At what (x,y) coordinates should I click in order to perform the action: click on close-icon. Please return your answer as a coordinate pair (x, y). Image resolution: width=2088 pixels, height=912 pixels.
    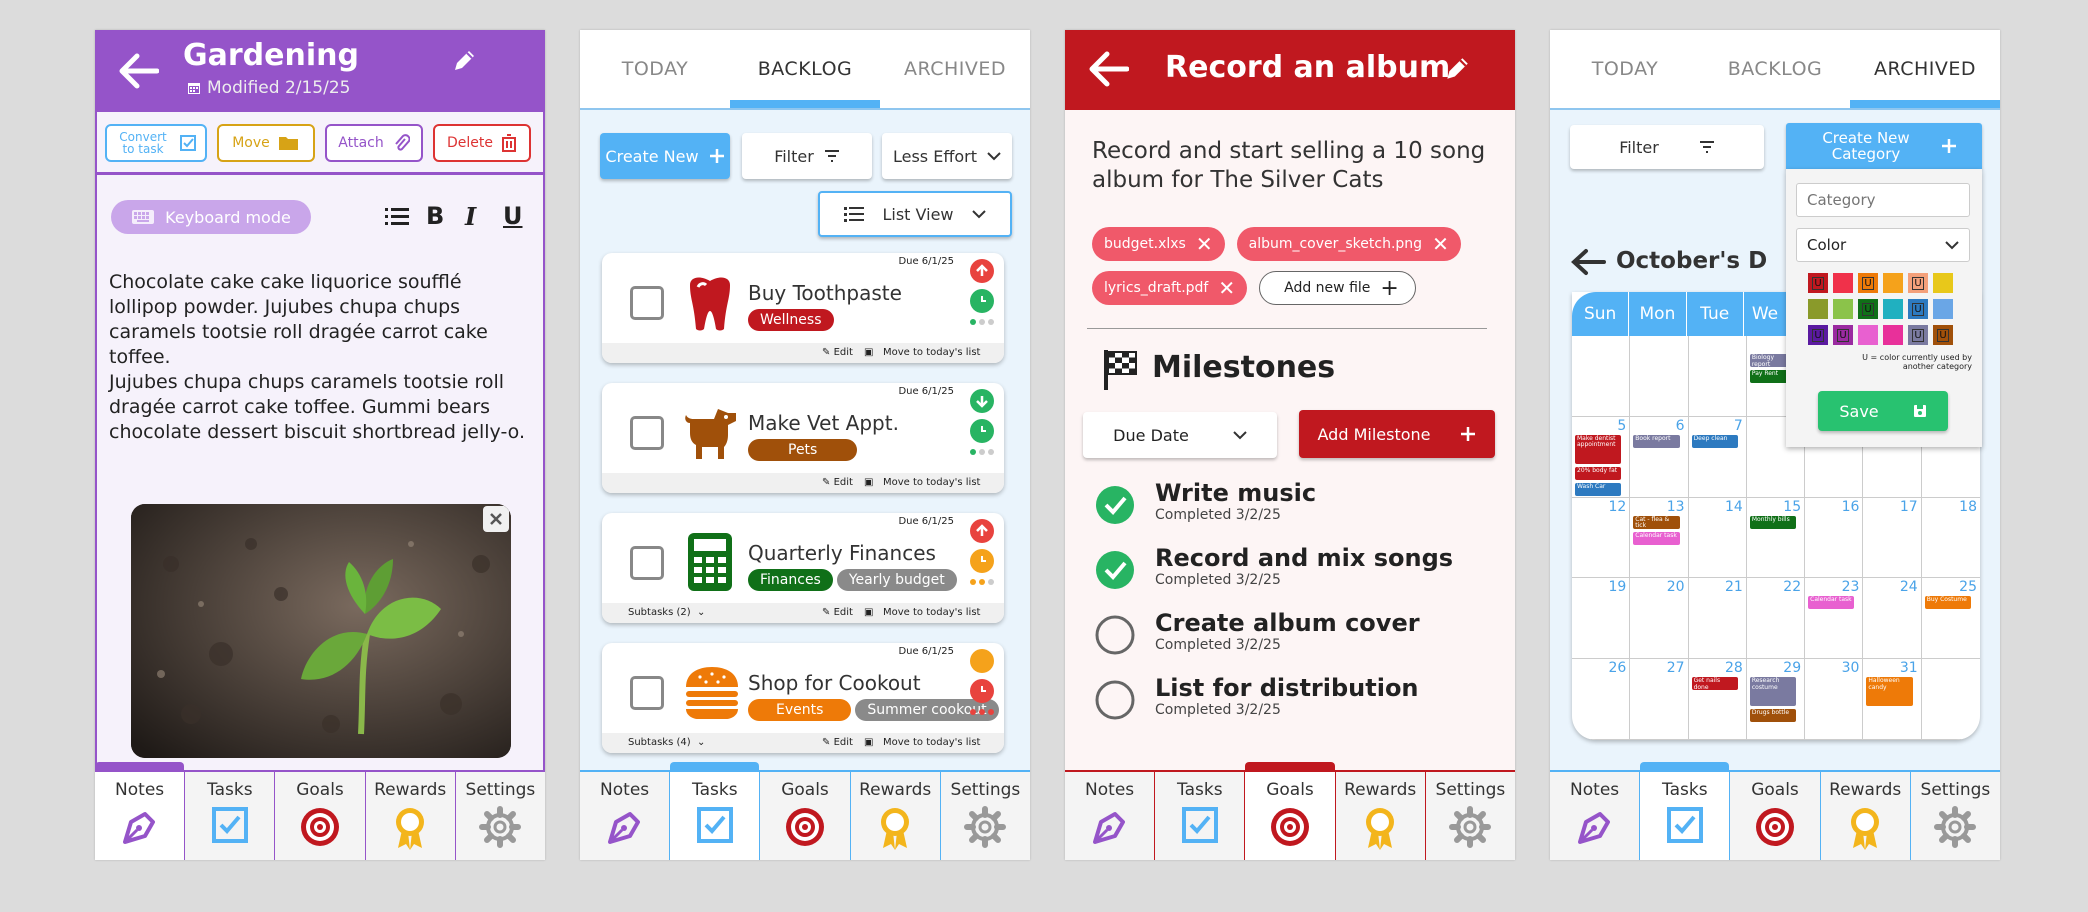
    Looking at the image, I should click on (496, 519).